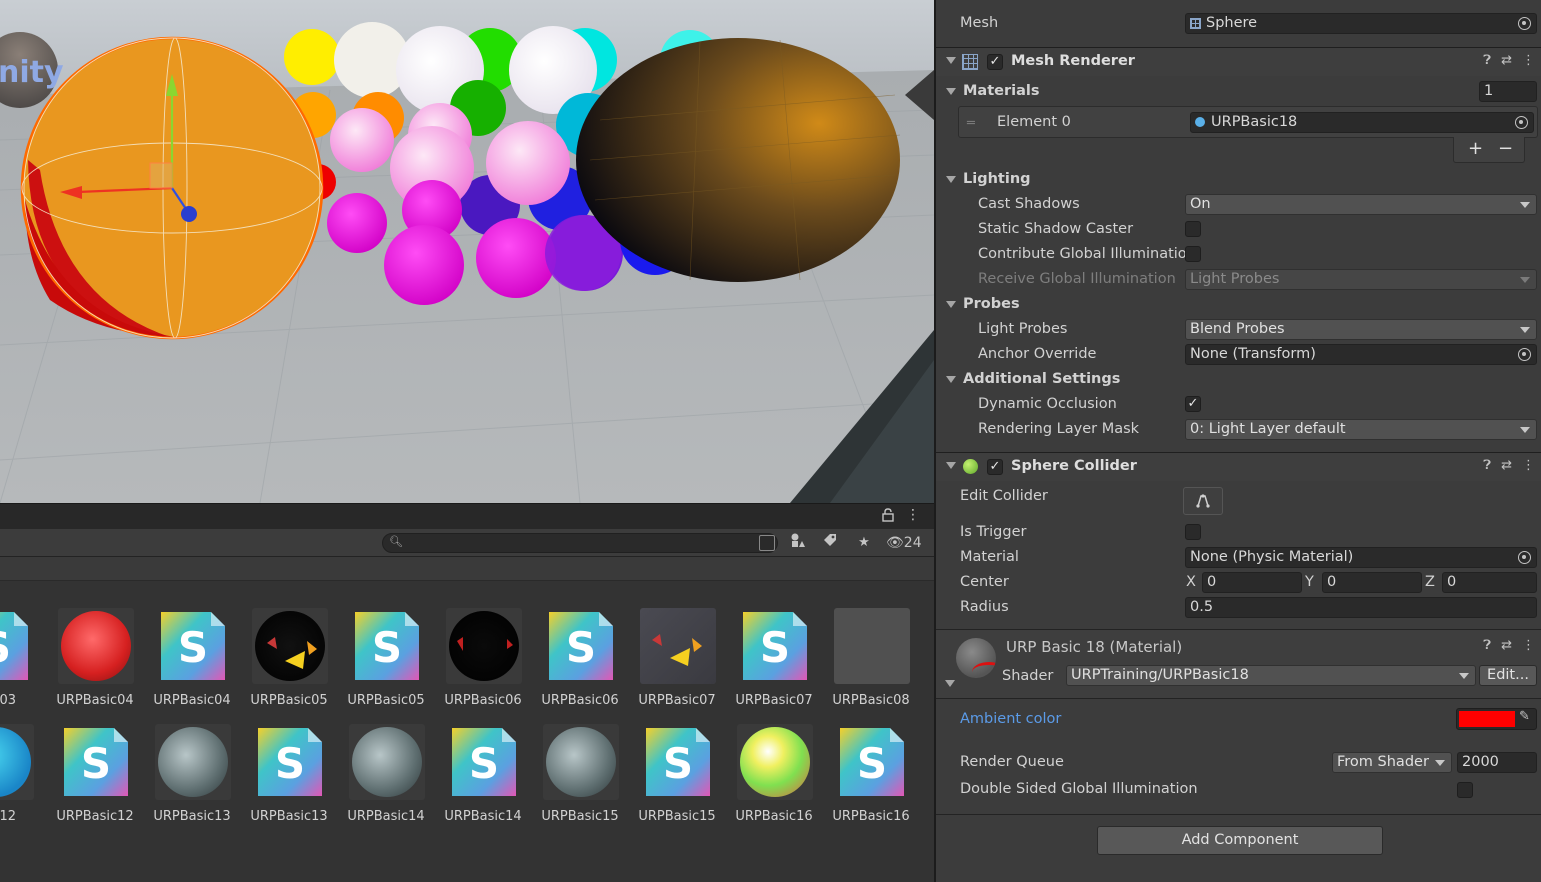 This screenshot has width=1541, height=882. Describe the element at coordinates (677, 650) in the screenshot. I see `asset-item: URPBasic07` at that location.